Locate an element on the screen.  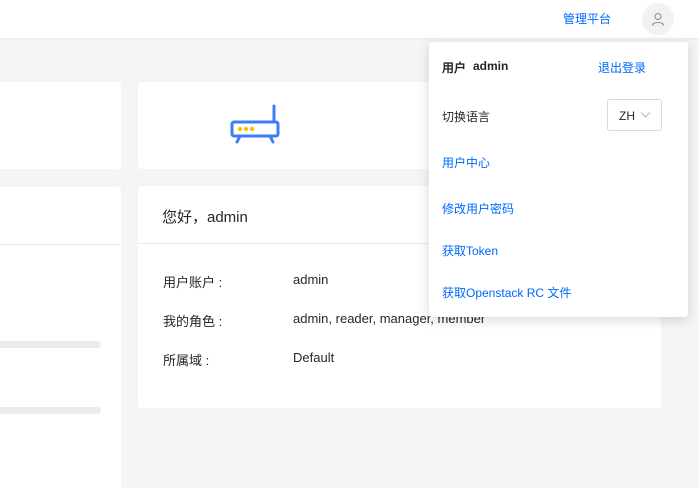
roles-label: 我的角色 : is located at coordinates (193, 321).